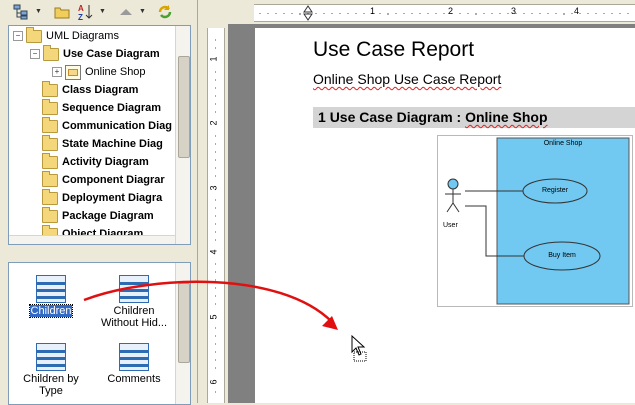  I want to click on drag-arrow-overlay, so click(225, 321).